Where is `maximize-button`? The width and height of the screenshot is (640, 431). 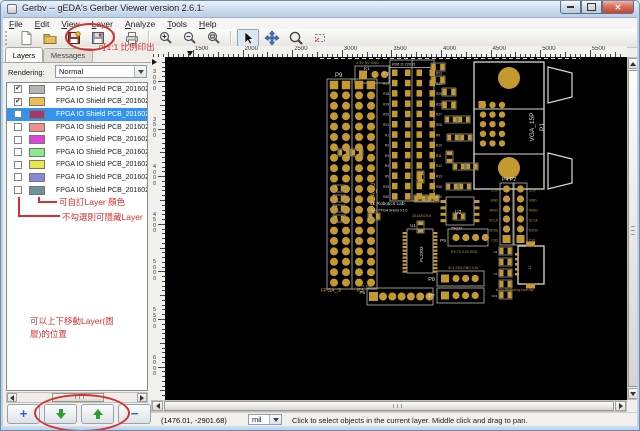
maximize-button is located at coordinates (591, 7).